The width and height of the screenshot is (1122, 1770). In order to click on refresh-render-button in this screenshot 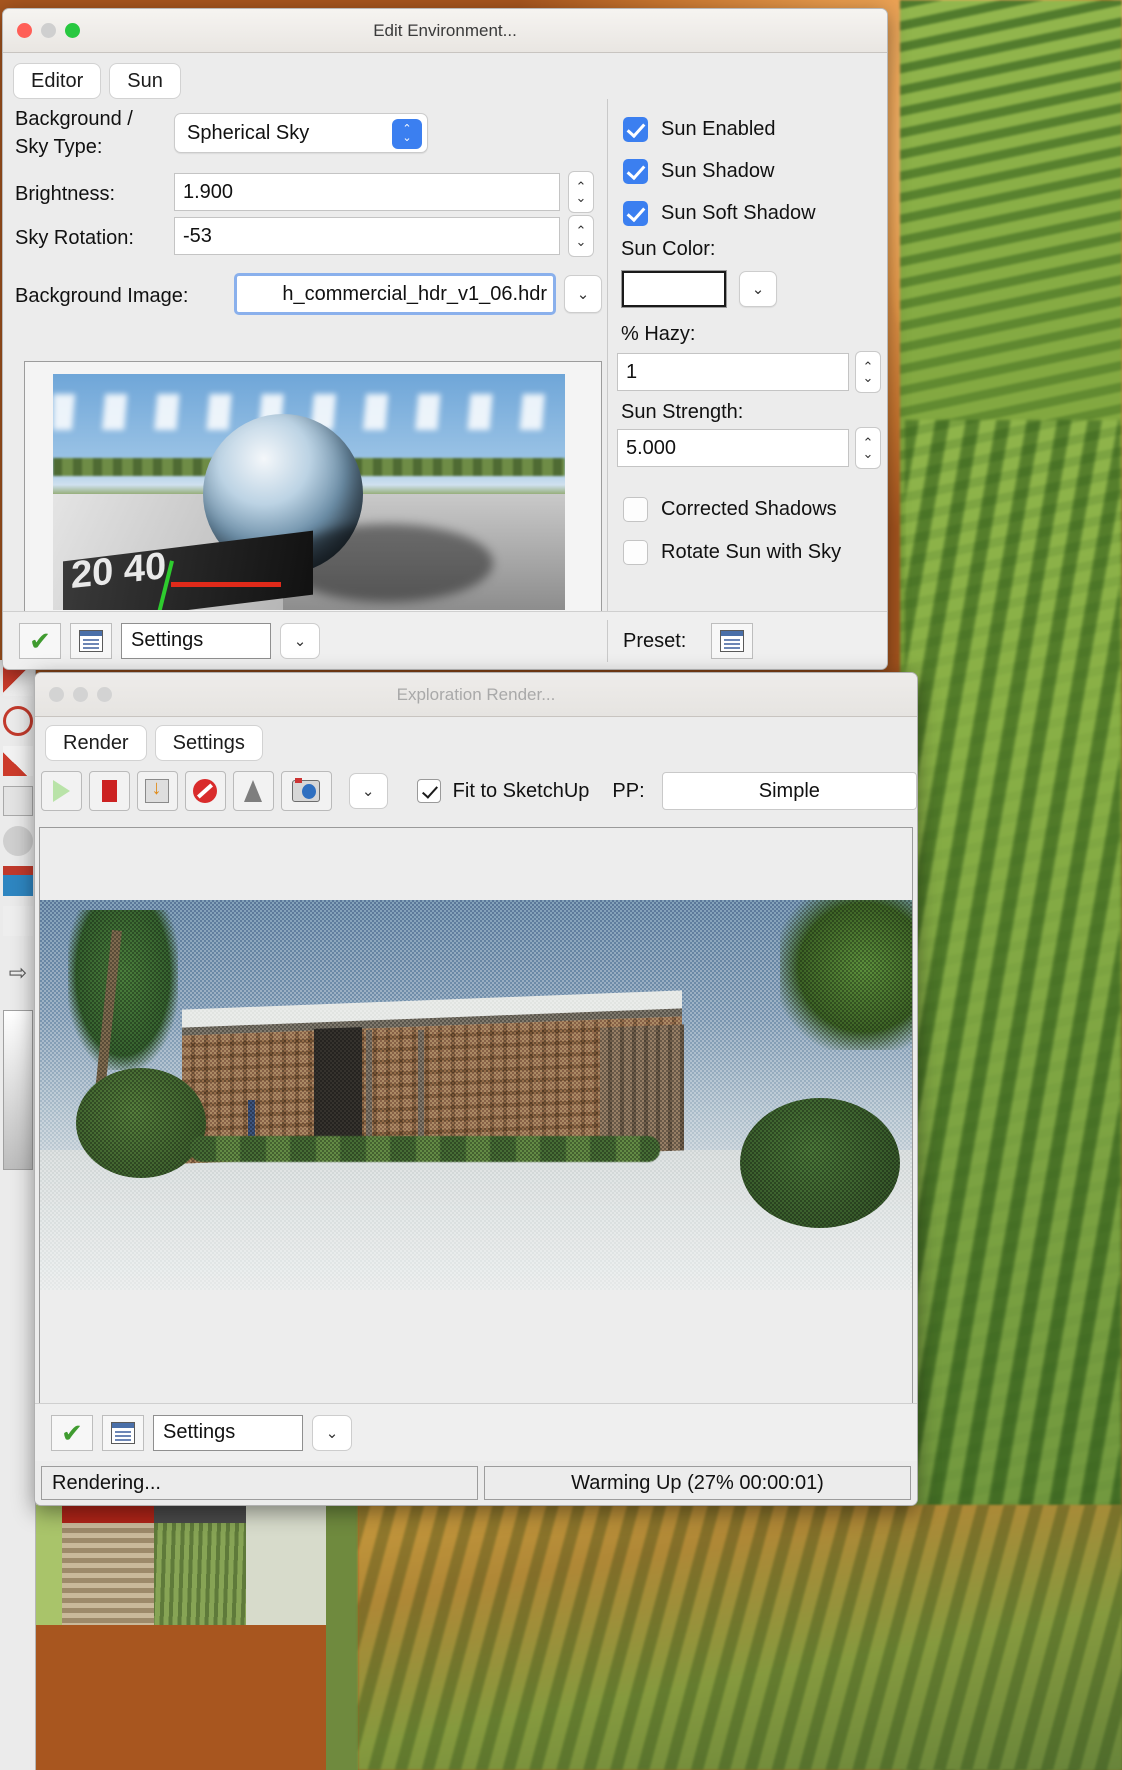, I will do `click(253, 791)`.